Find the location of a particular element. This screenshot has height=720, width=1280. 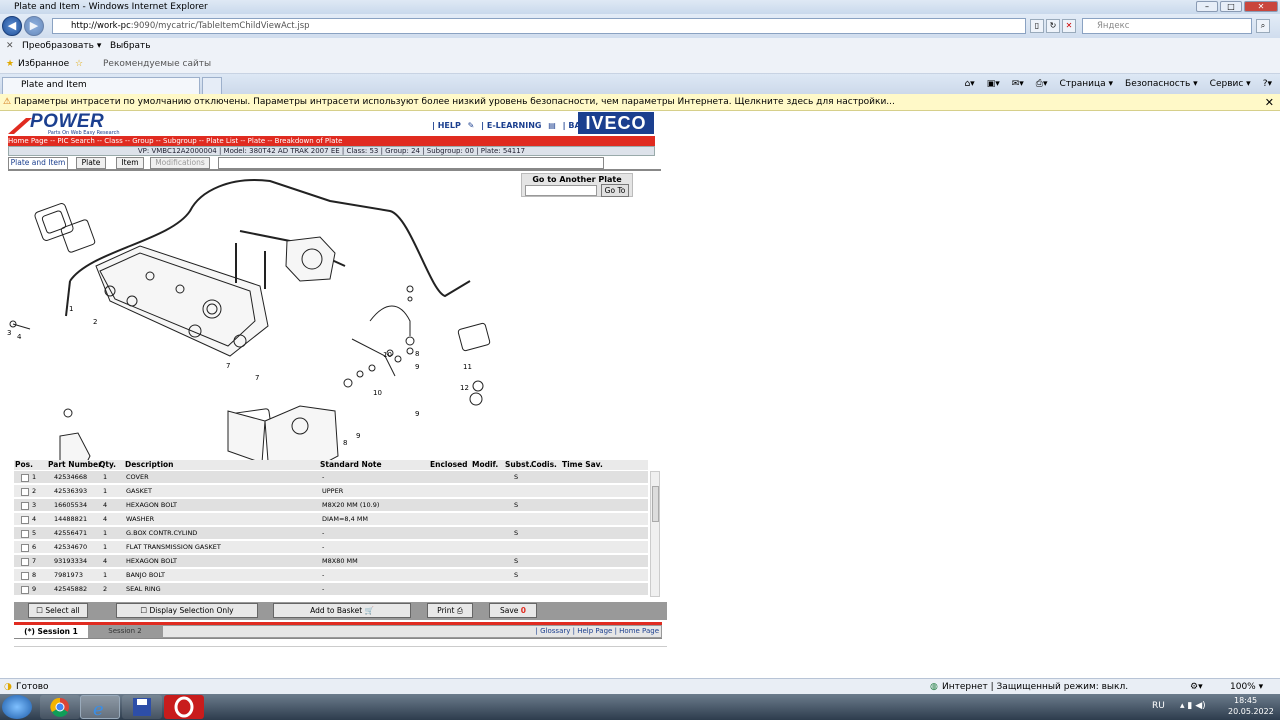

service-menu: Сервис ▾ is located at coordinates (1230, 84).